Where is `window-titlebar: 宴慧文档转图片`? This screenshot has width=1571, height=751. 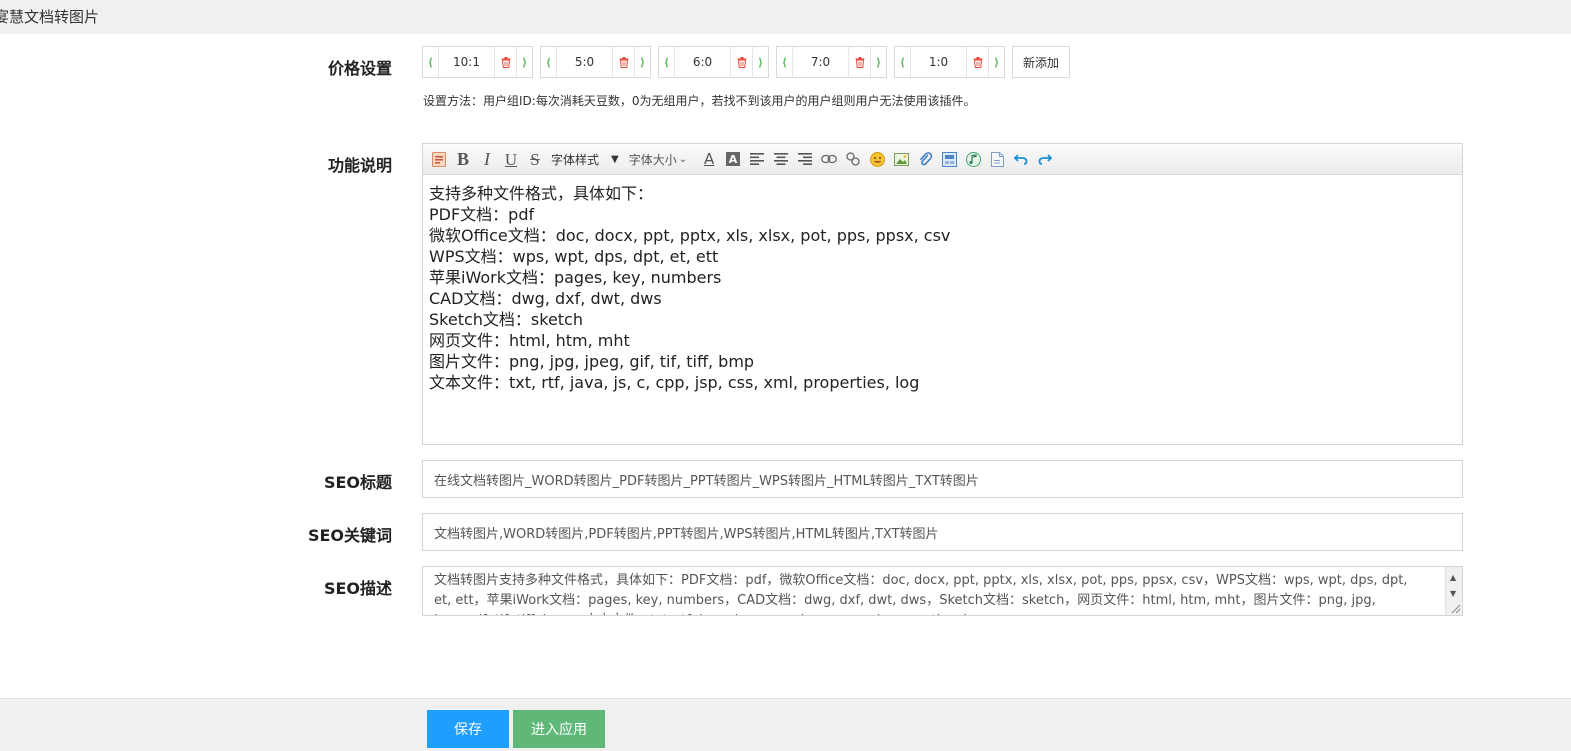
window-titlebar: 宴慧文档转图片 is located at coordinates (785, 17).